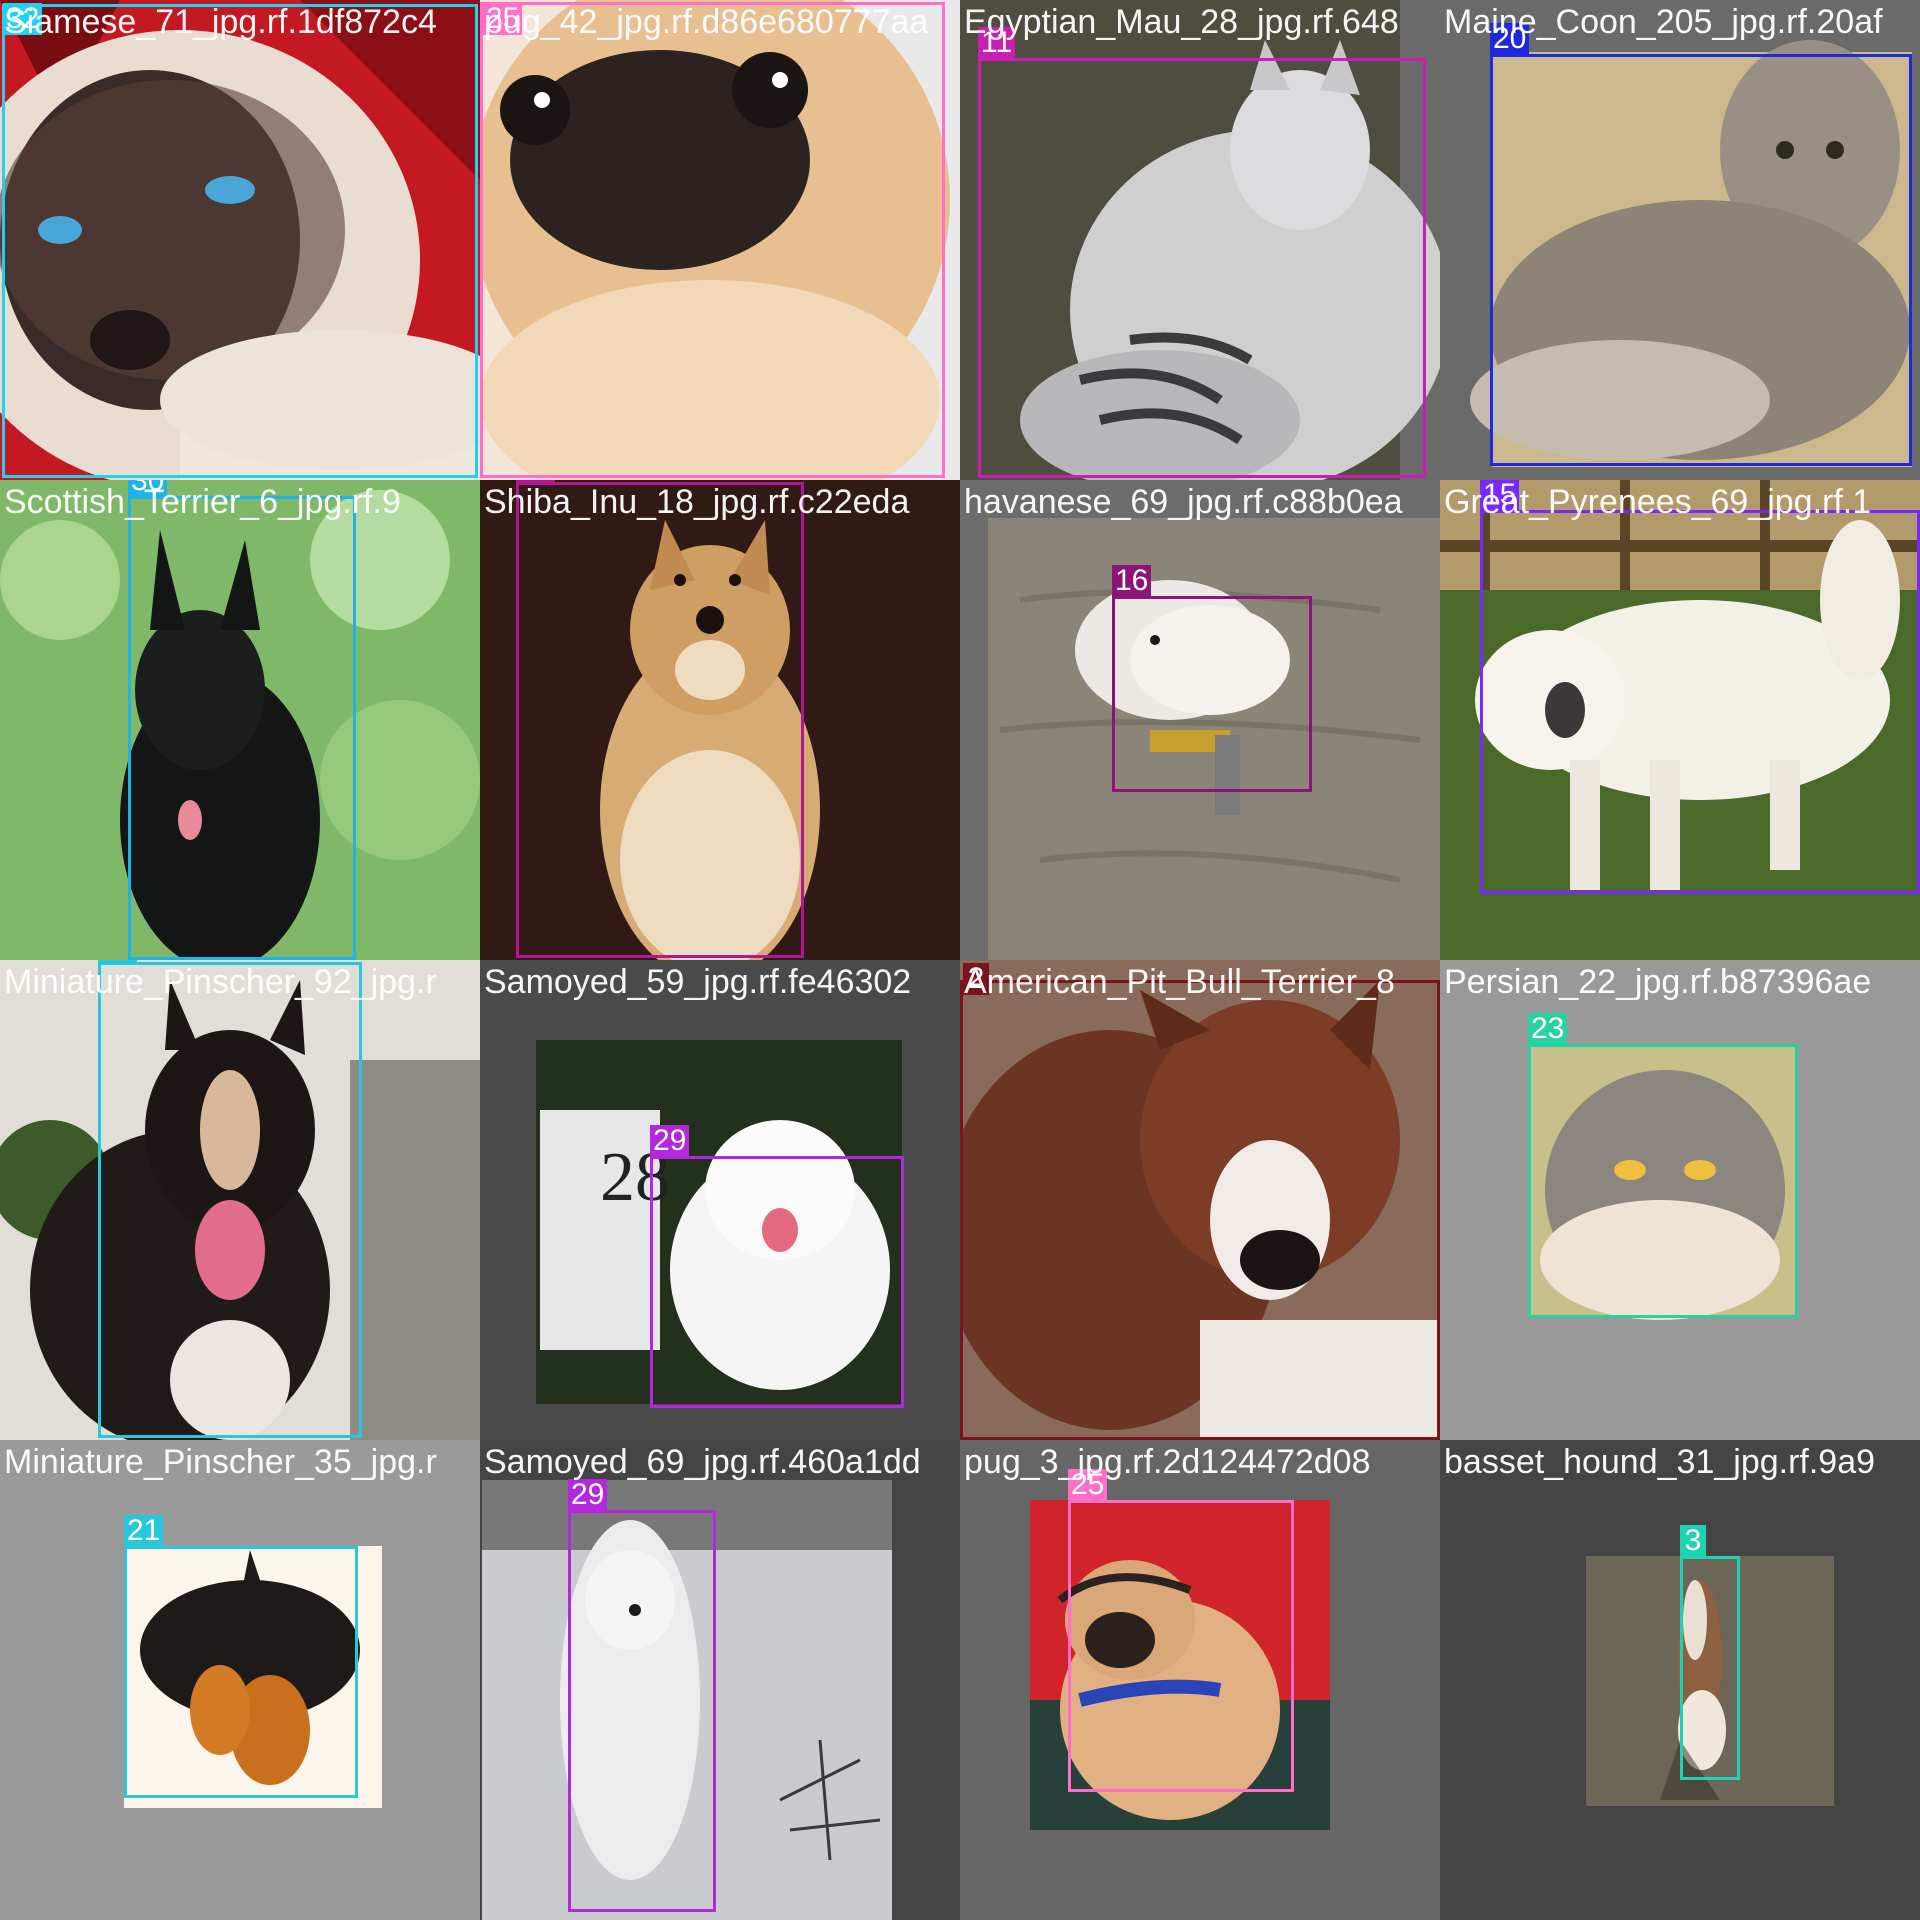  Describe the element at coordinates (1181, 22) in the screenshot. I see `tile-title: Egyptian_Mau_28_jpg.rf.648` at that location.